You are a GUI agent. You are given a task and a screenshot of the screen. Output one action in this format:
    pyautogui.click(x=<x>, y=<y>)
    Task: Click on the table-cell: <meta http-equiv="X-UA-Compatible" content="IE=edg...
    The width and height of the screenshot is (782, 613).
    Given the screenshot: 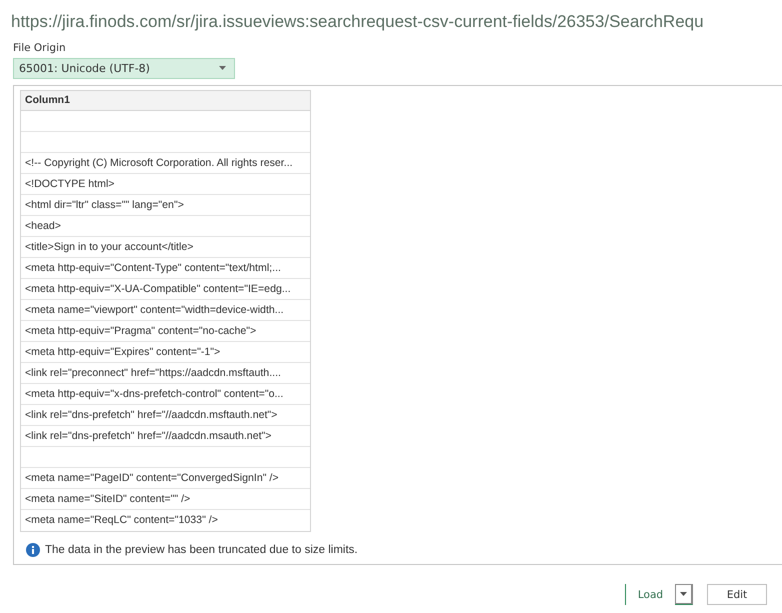 What is the action you would take?
    pyautogui.click(x=165, y=289)
    